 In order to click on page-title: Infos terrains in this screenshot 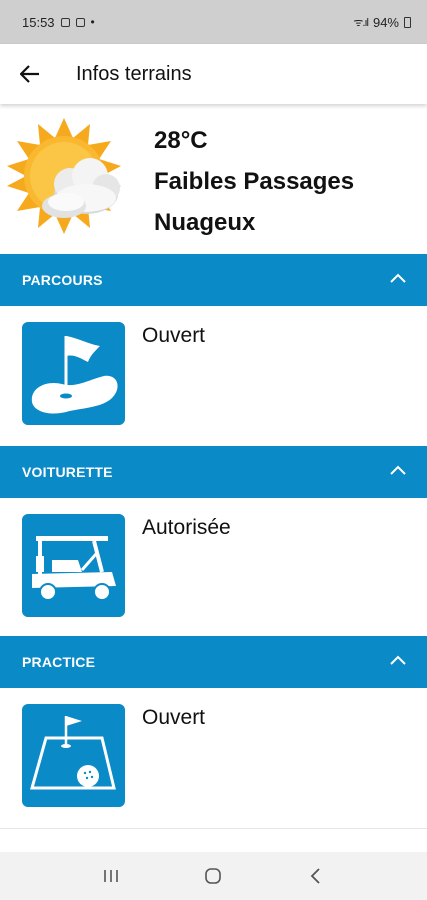, I will do `click(134, 73)`.